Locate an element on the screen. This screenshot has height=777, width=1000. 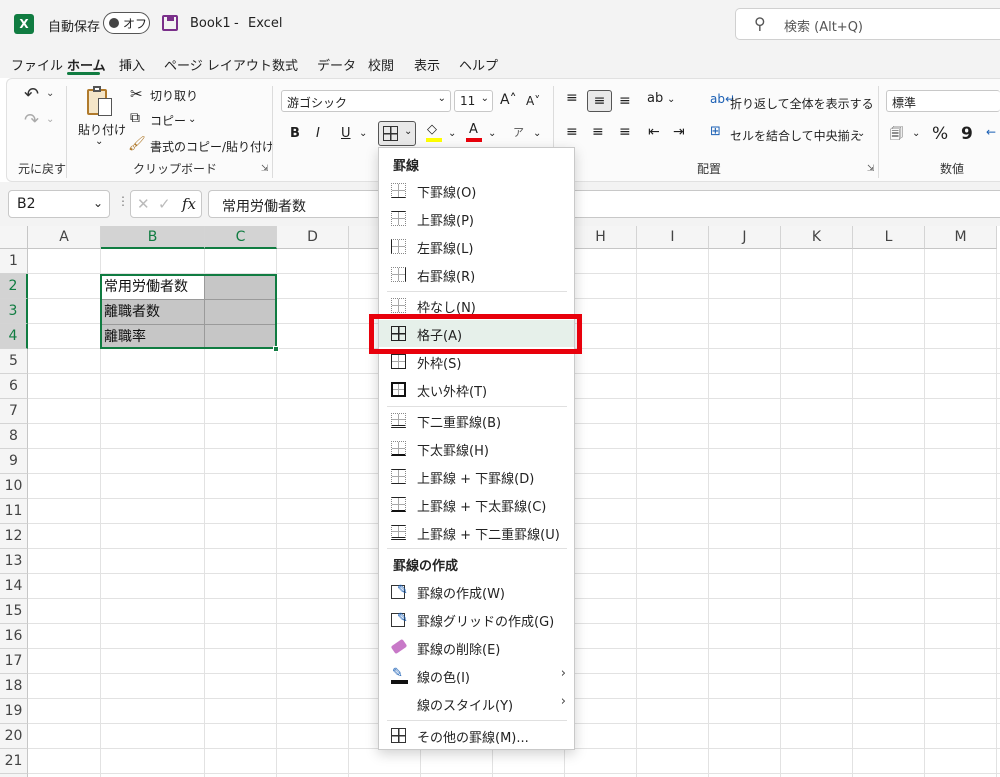
column-header: A is located at coordinates (64, 237).